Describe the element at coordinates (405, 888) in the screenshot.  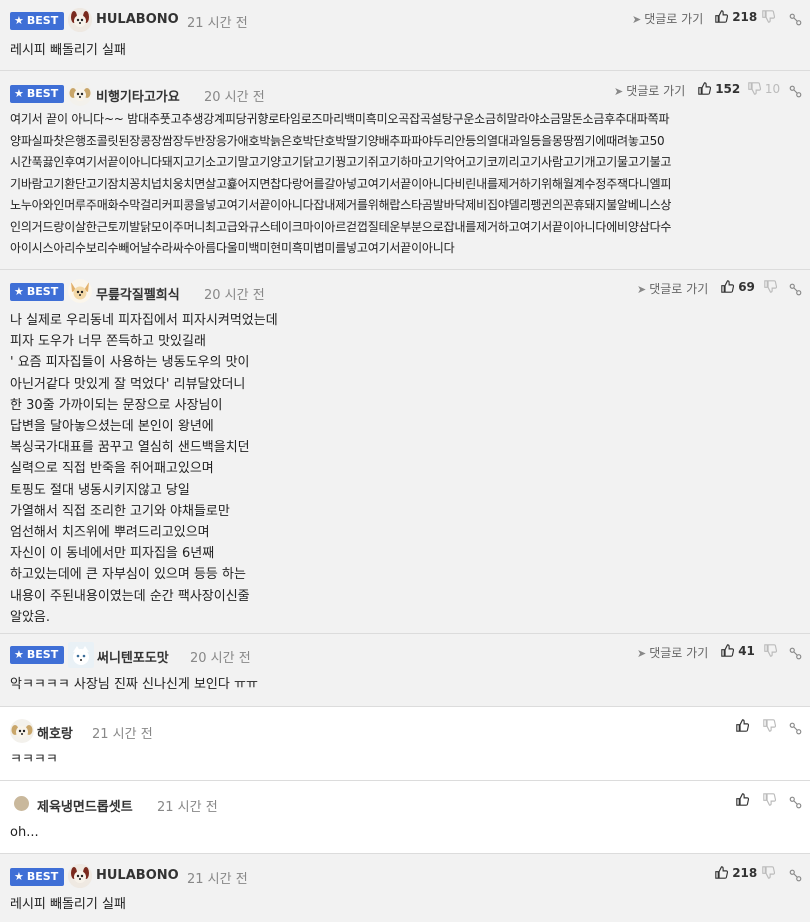
I see `best-comment: ★ BEST HULABONO 21 시간 전 218 레시피 빼돌리기 실패` at that location.